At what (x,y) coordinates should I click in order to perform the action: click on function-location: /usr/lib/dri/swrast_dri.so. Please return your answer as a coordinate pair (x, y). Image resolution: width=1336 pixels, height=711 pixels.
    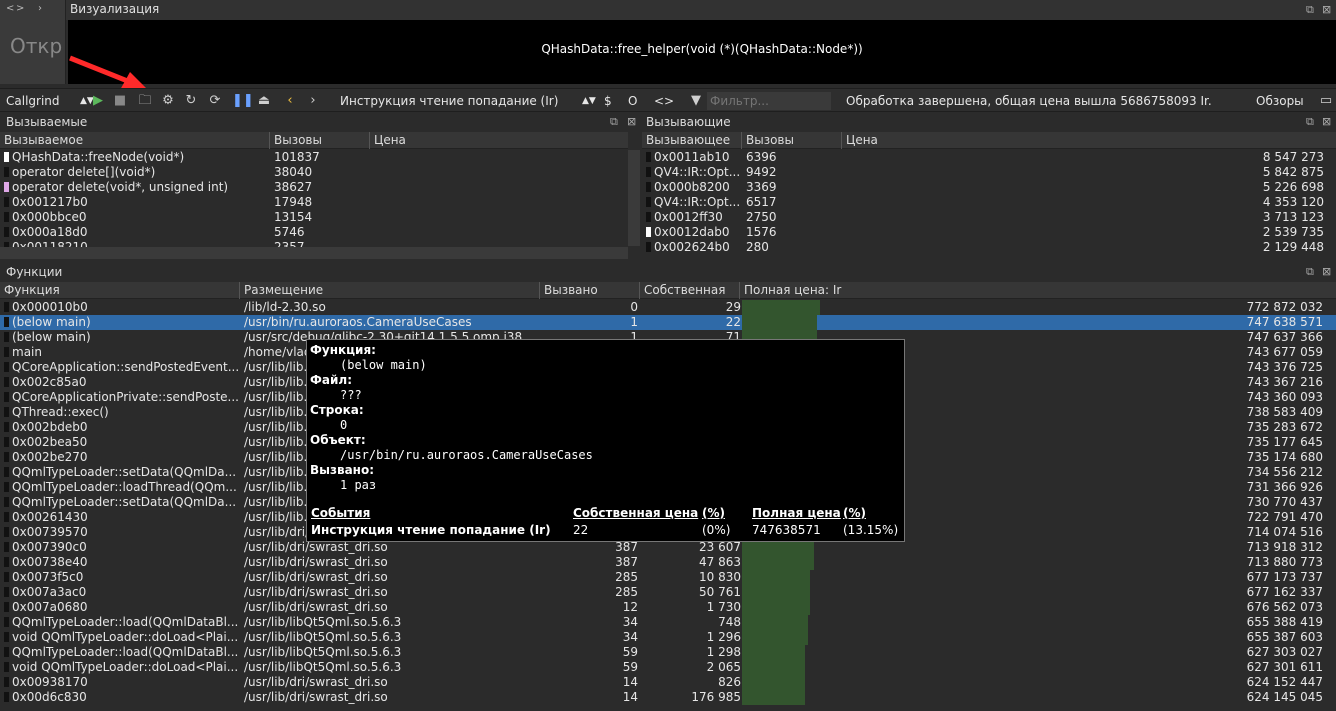
    Looking at the image, I should click on (316, 607).